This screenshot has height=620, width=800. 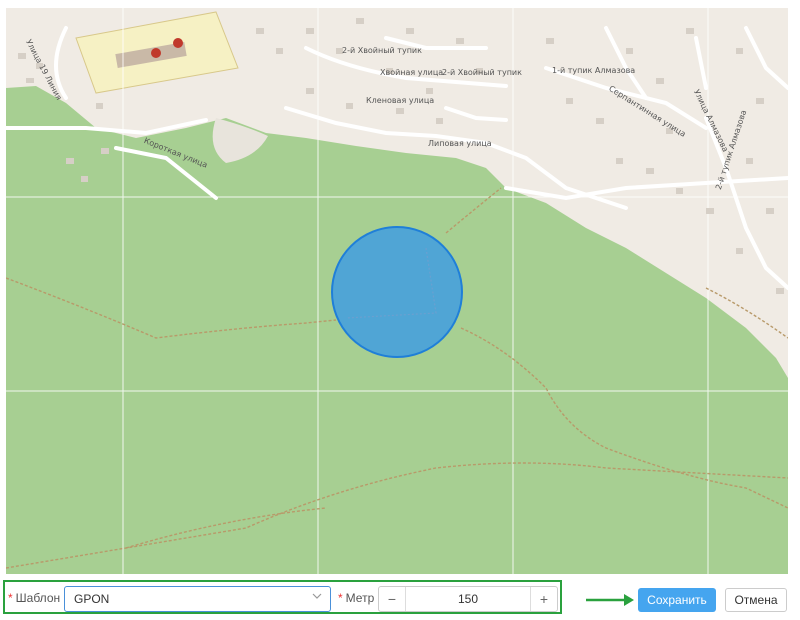 I want to click on save-button: Сохранить, so click(x=677, y=600).